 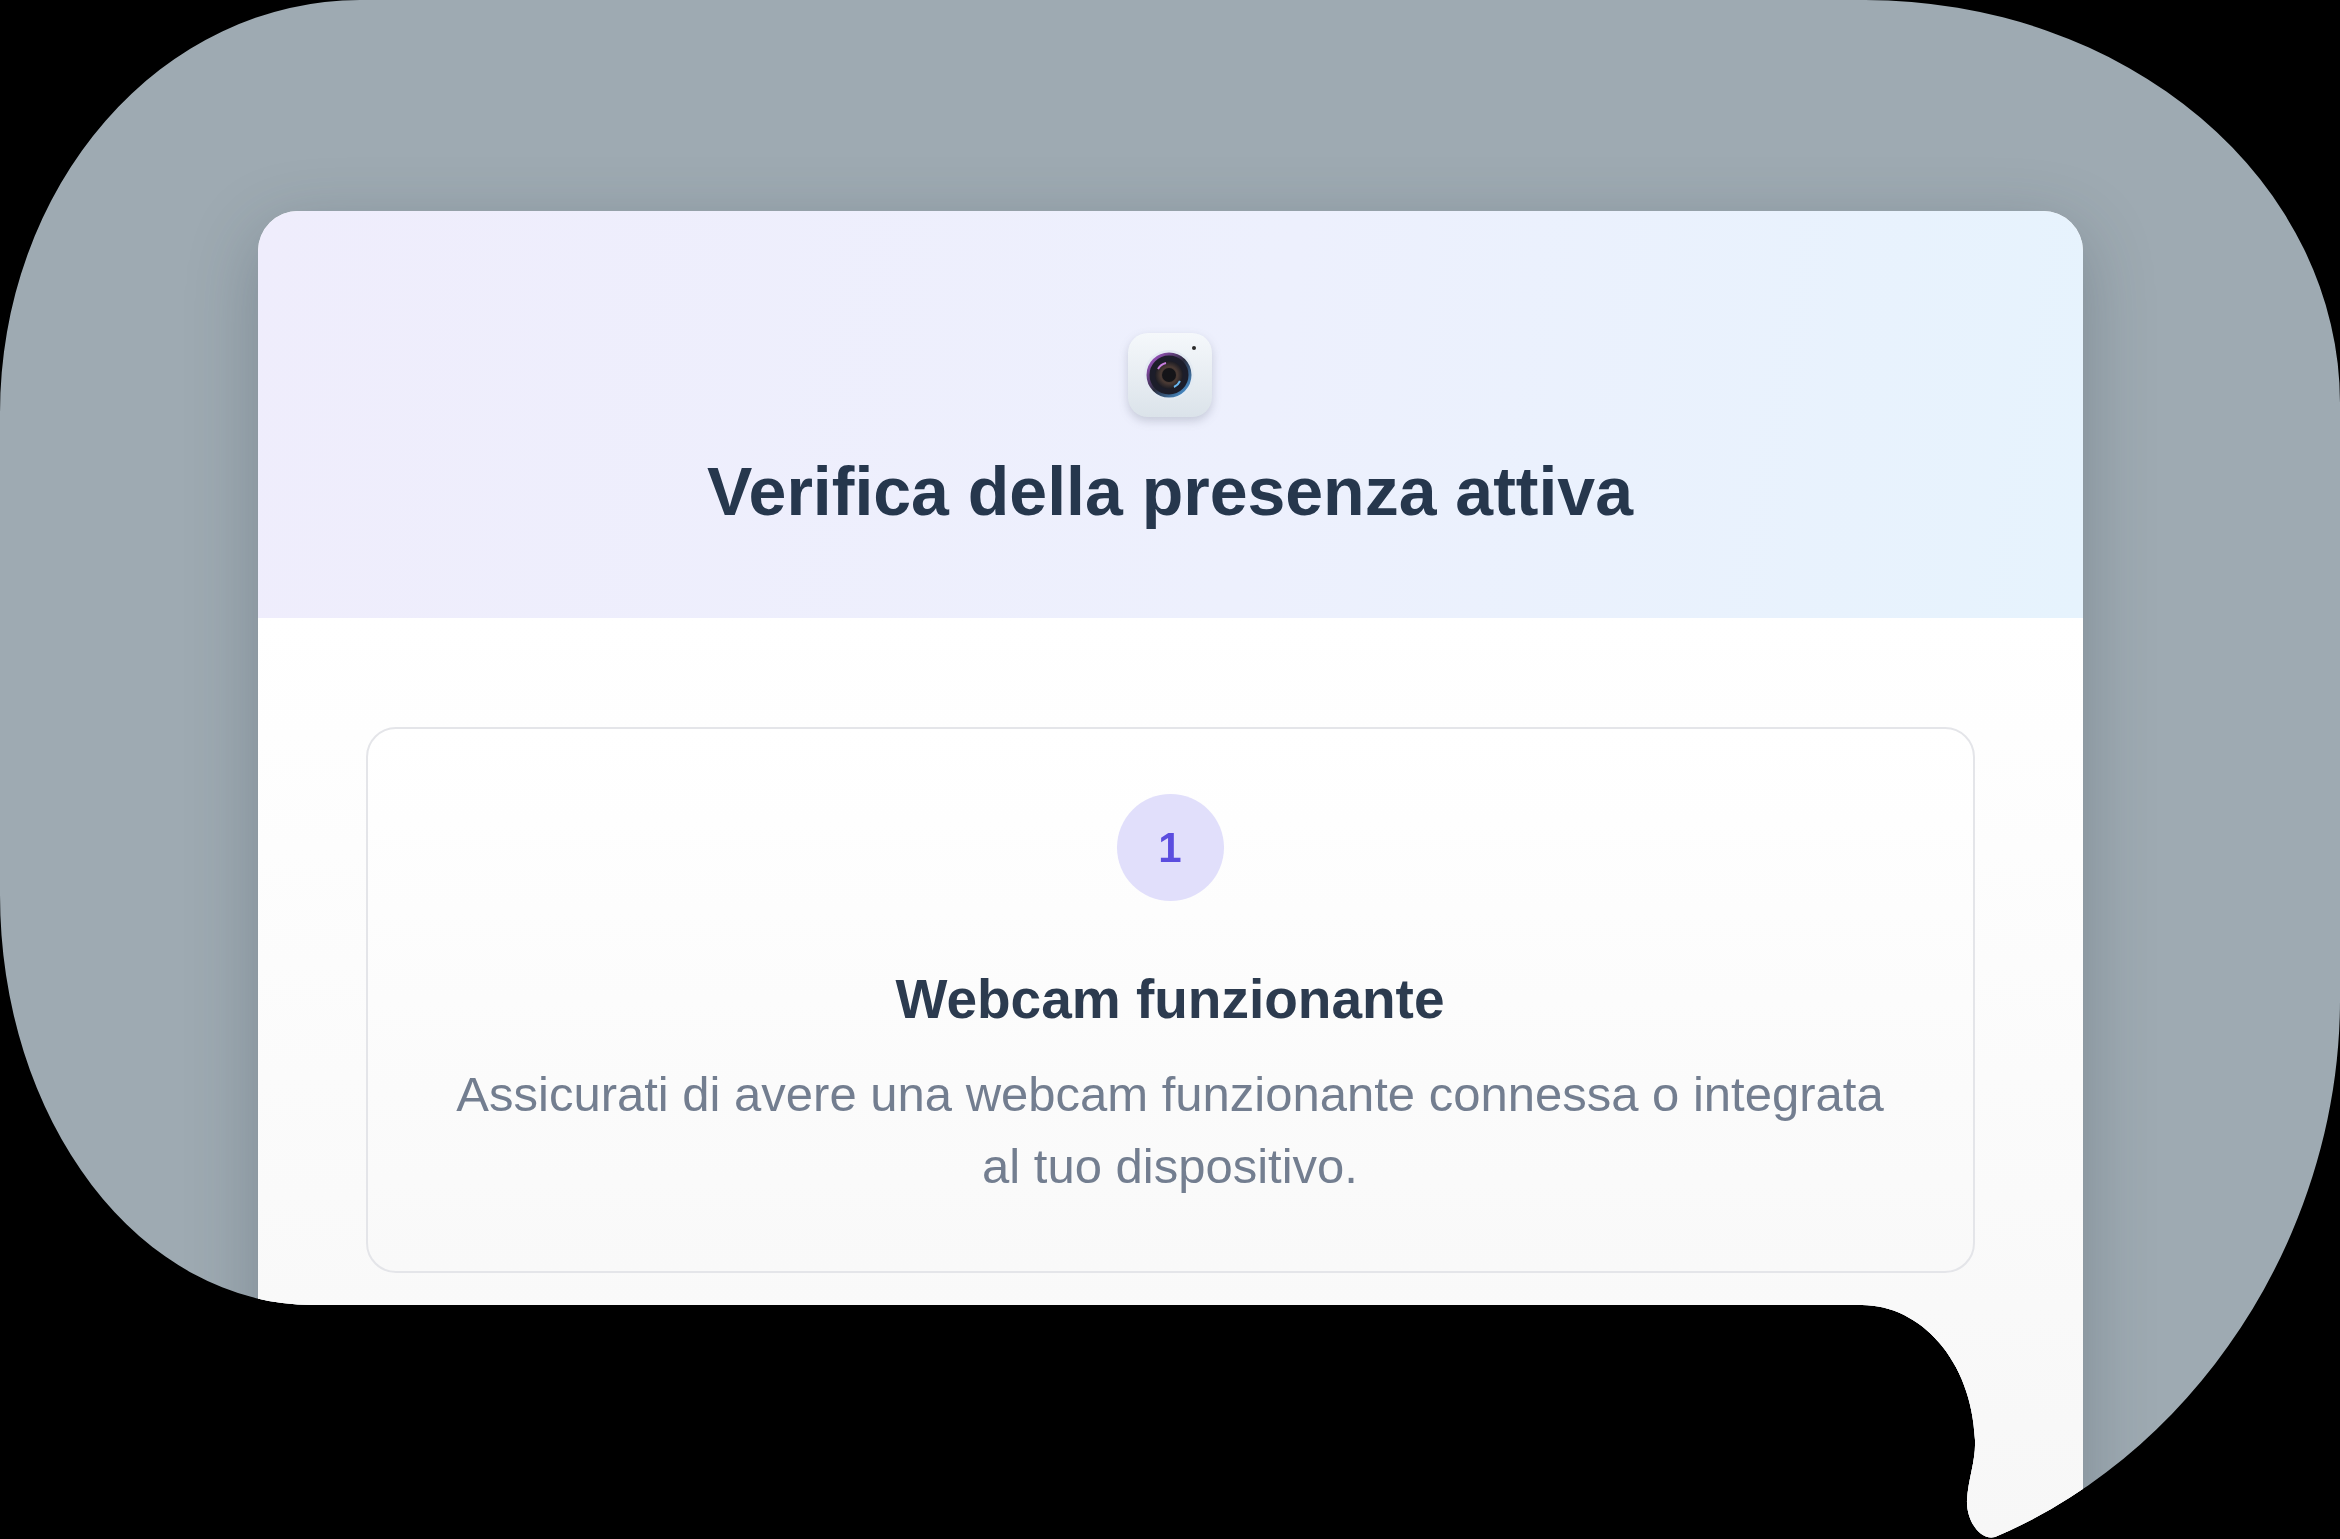 What do you see at coordinates (1170, 375) in the screenshot?
I see `camera-icon` at bounding box center [1170, 375].